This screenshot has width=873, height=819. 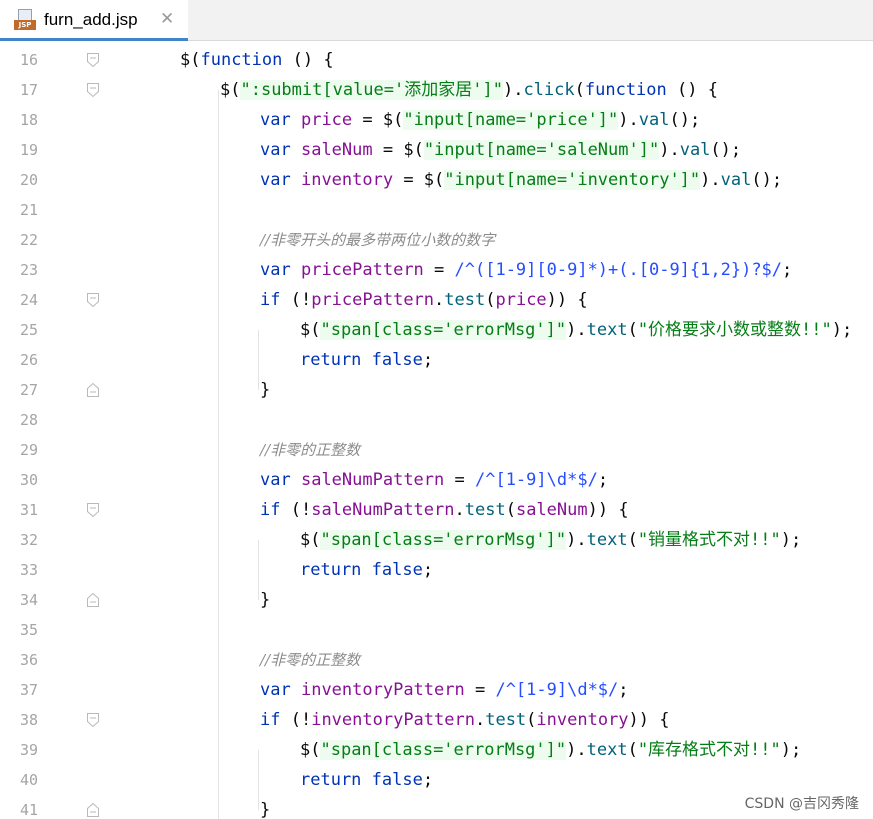 I want to click on close-icon: ✕, so click(x=167, y=19).